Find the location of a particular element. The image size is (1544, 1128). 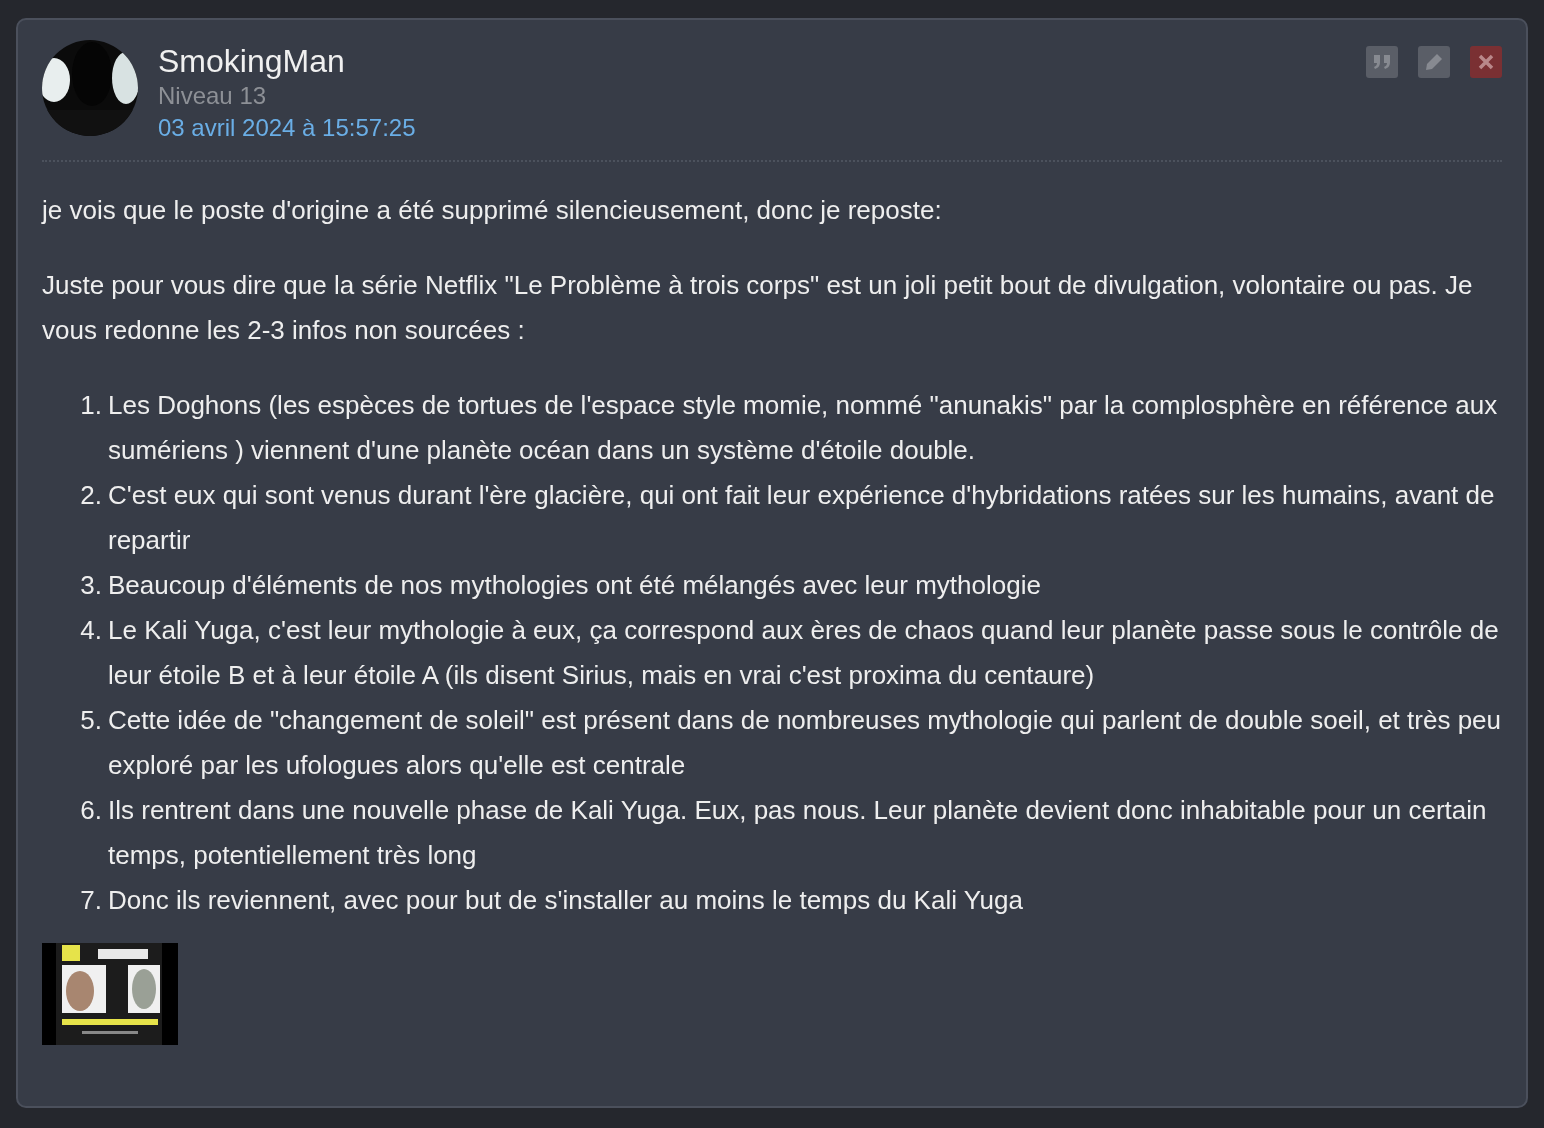

pencil-icon is located at coordinates (1434, 62).